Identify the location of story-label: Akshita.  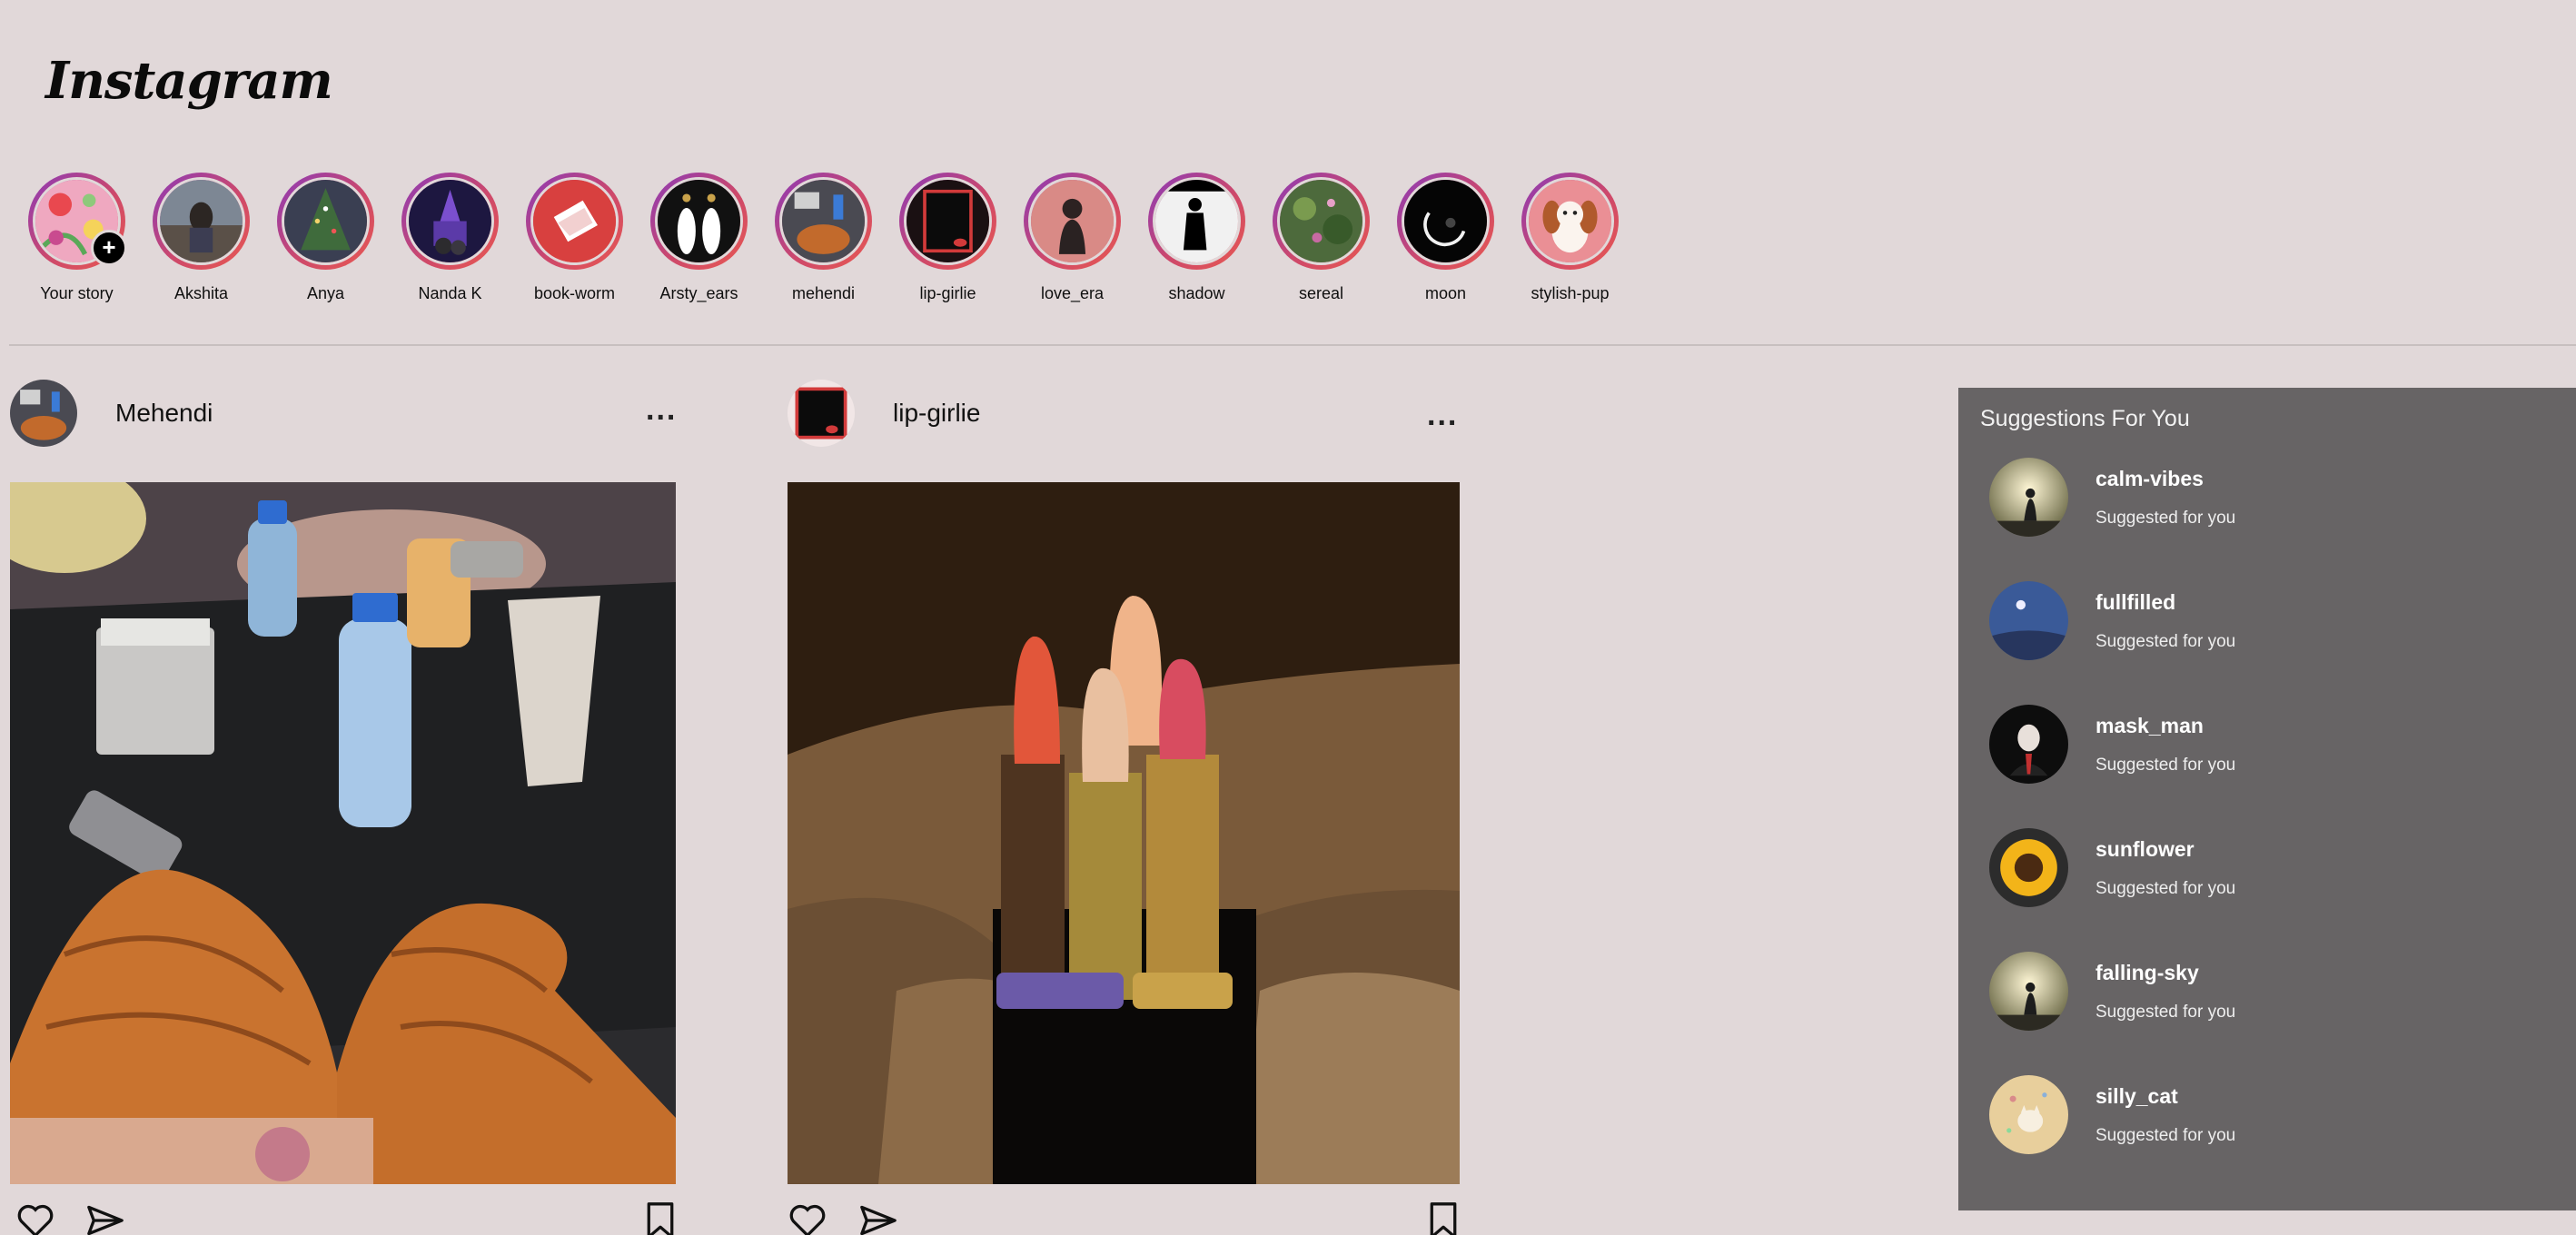
(201, 293).